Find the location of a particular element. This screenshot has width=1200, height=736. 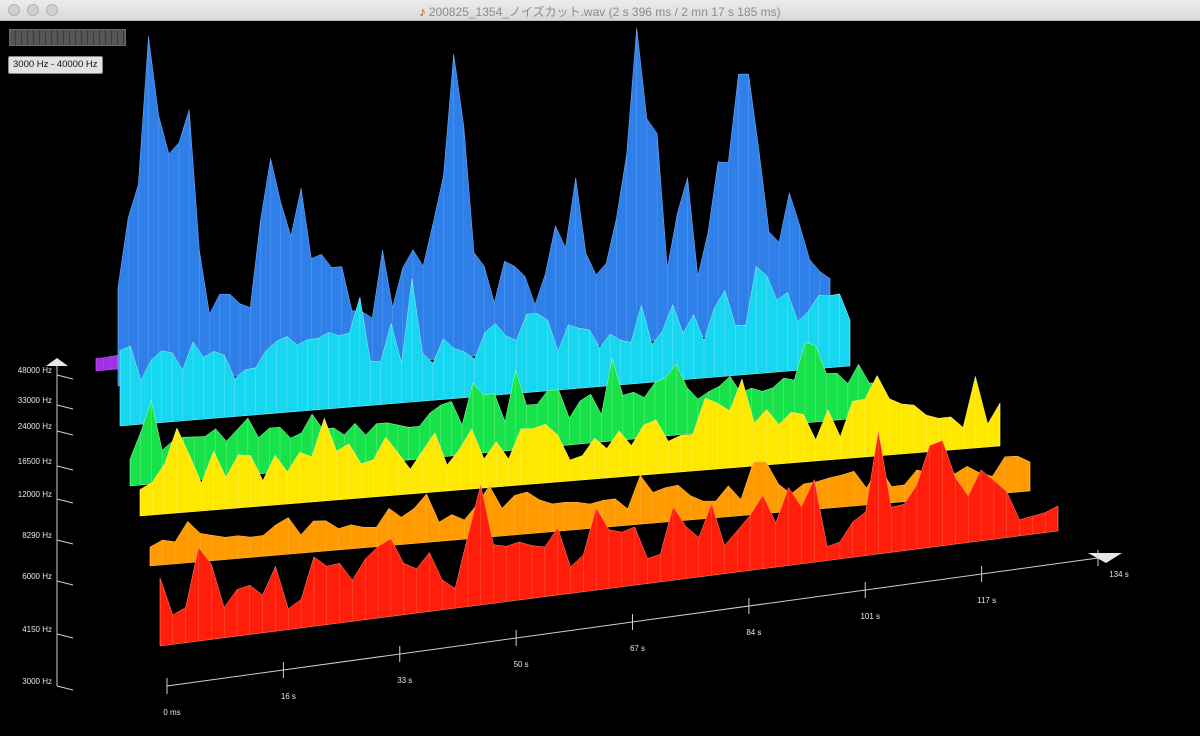

time-axis-tick-label: 67 s is located at coordinates (637, 648).